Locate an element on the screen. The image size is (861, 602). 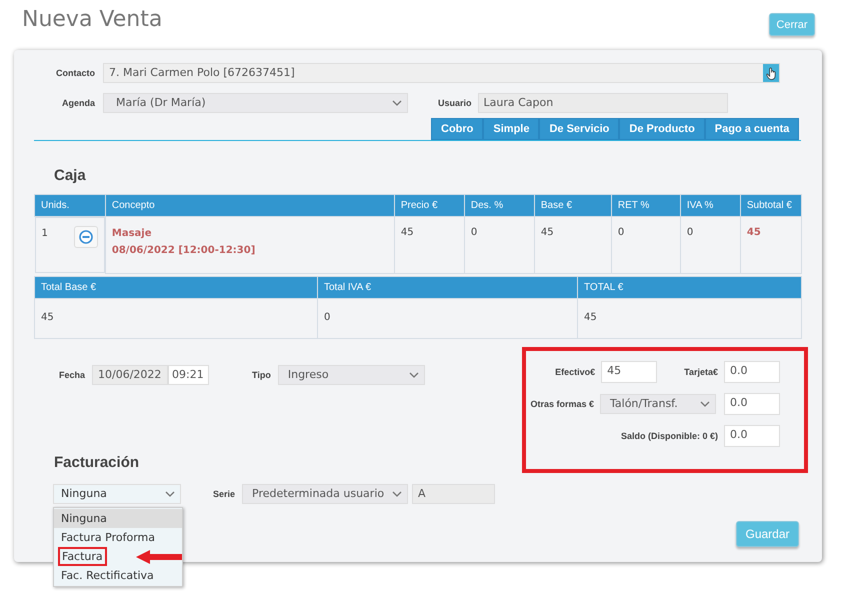
time-field: 09:21 is located at coordinates (189, 374).